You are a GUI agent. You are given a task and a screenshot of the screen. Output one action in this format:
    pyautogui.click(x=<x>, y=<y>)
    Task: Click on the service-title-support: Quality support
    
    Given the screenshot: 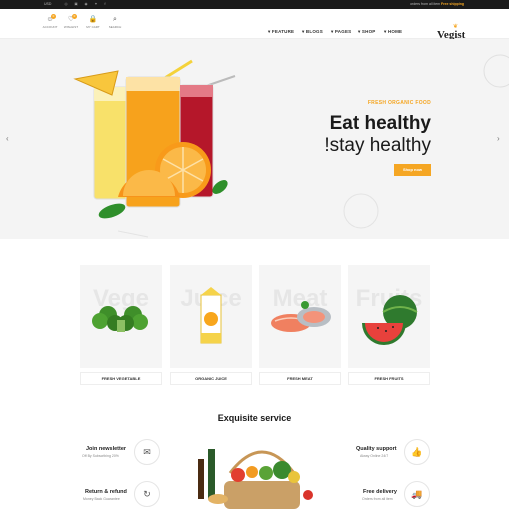 What is the action you would take?
    pyautogui.click(x=376, y=449)
    